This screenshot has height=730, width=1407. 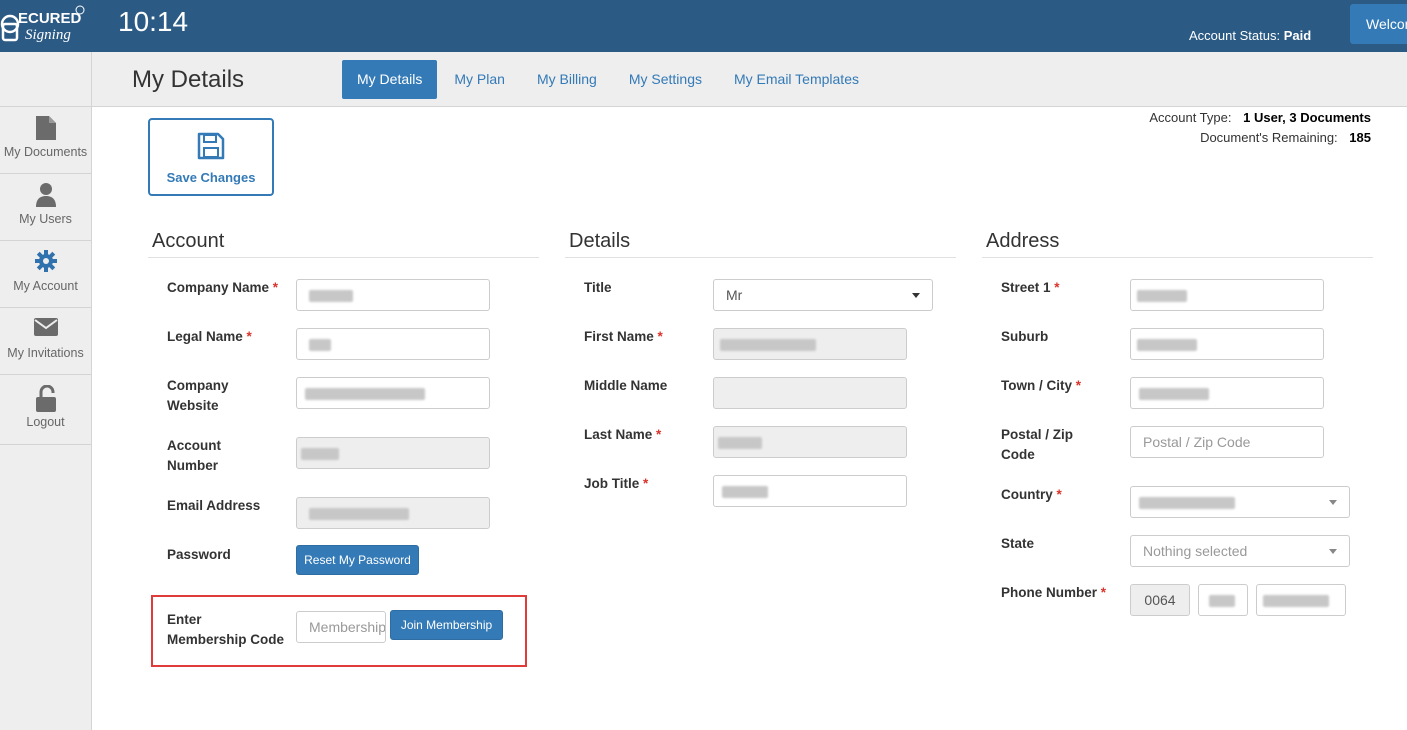 I want to click on company-website-field, so click(x=393, y=393).